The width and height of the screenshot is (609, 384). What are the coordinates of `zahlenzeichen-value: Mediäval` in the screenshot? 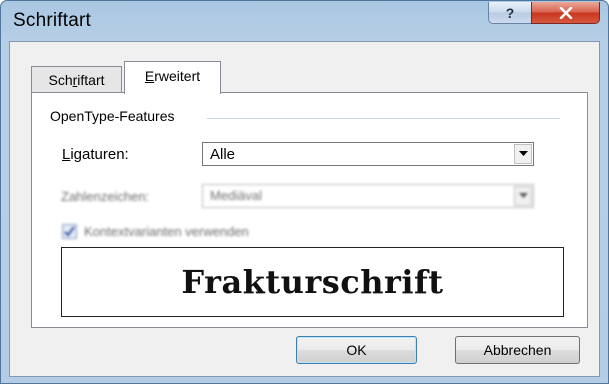 It's located at (236, 195).